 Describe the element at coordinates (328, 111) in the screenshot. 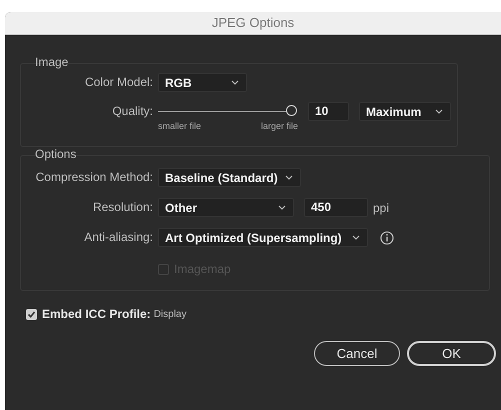

I see `input-field: 10` at that location.